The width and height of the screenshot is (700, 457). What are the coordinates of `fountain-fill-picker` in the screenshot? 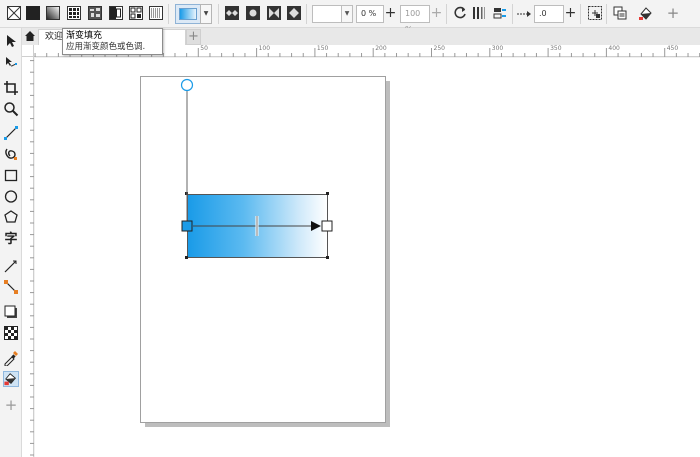 It's located at (188, 14).